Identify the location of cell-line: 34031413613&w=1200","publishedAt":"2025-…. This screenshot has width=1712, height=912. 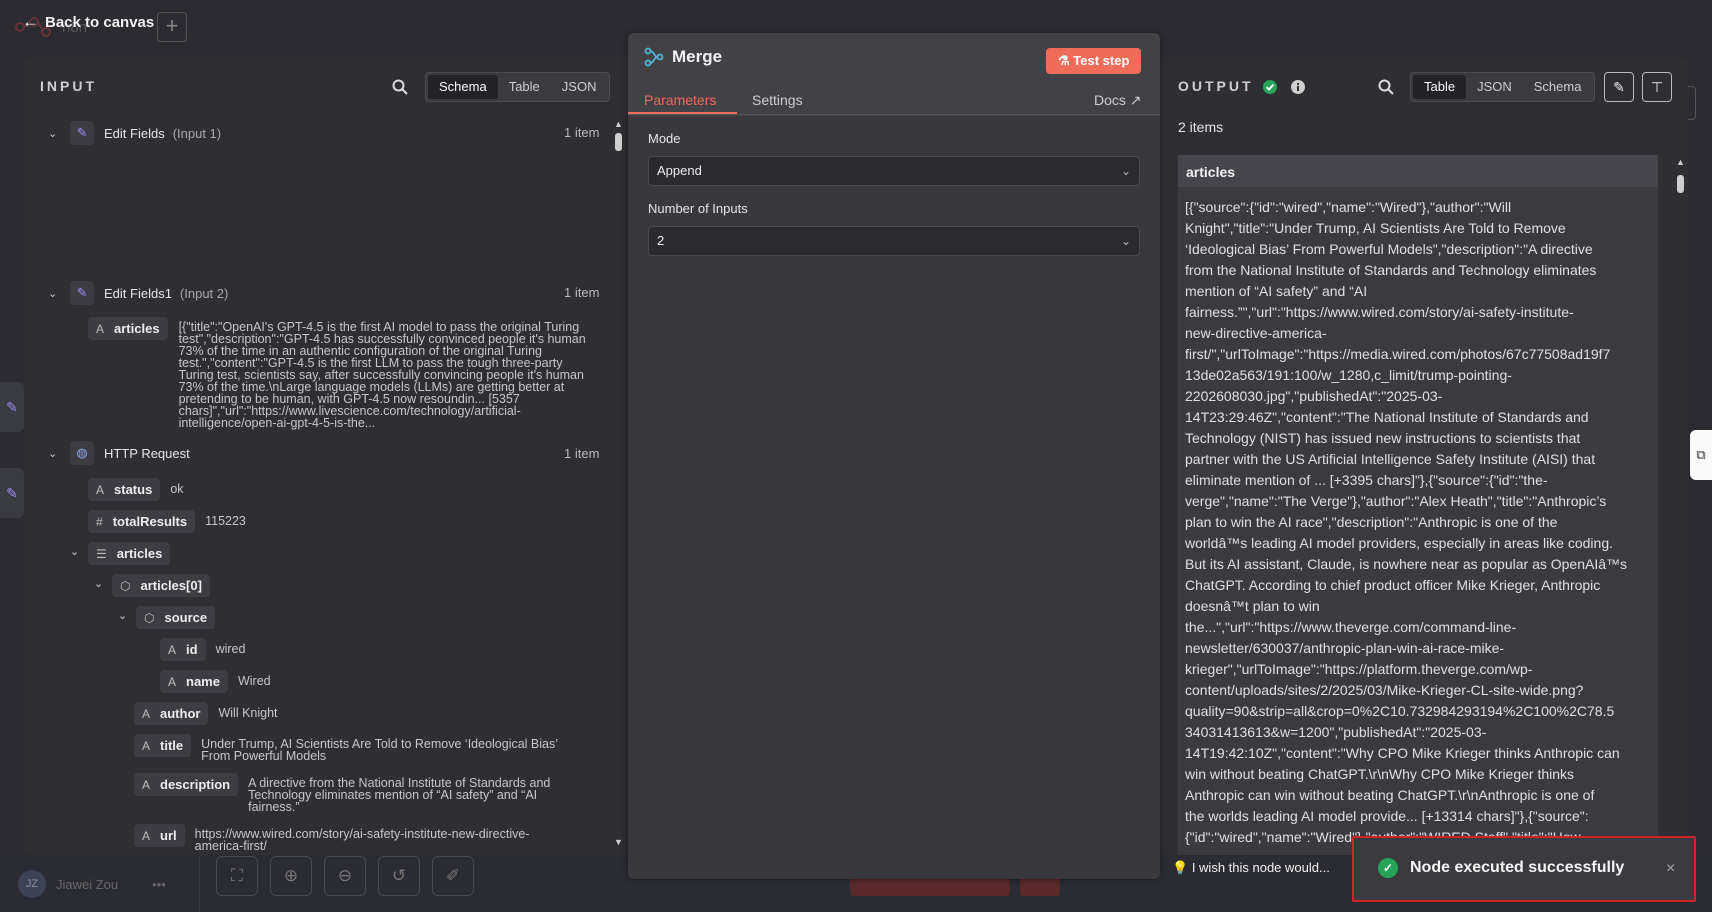
(1336, 732).